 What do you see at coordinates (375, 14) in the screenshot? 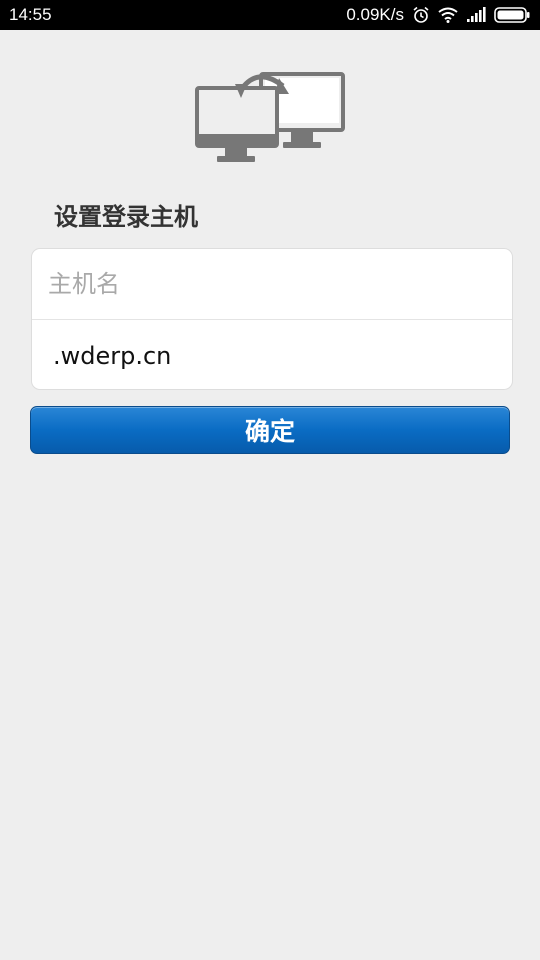
I see `network-speed: 0.09K/s` at bounding box center [375, 14].